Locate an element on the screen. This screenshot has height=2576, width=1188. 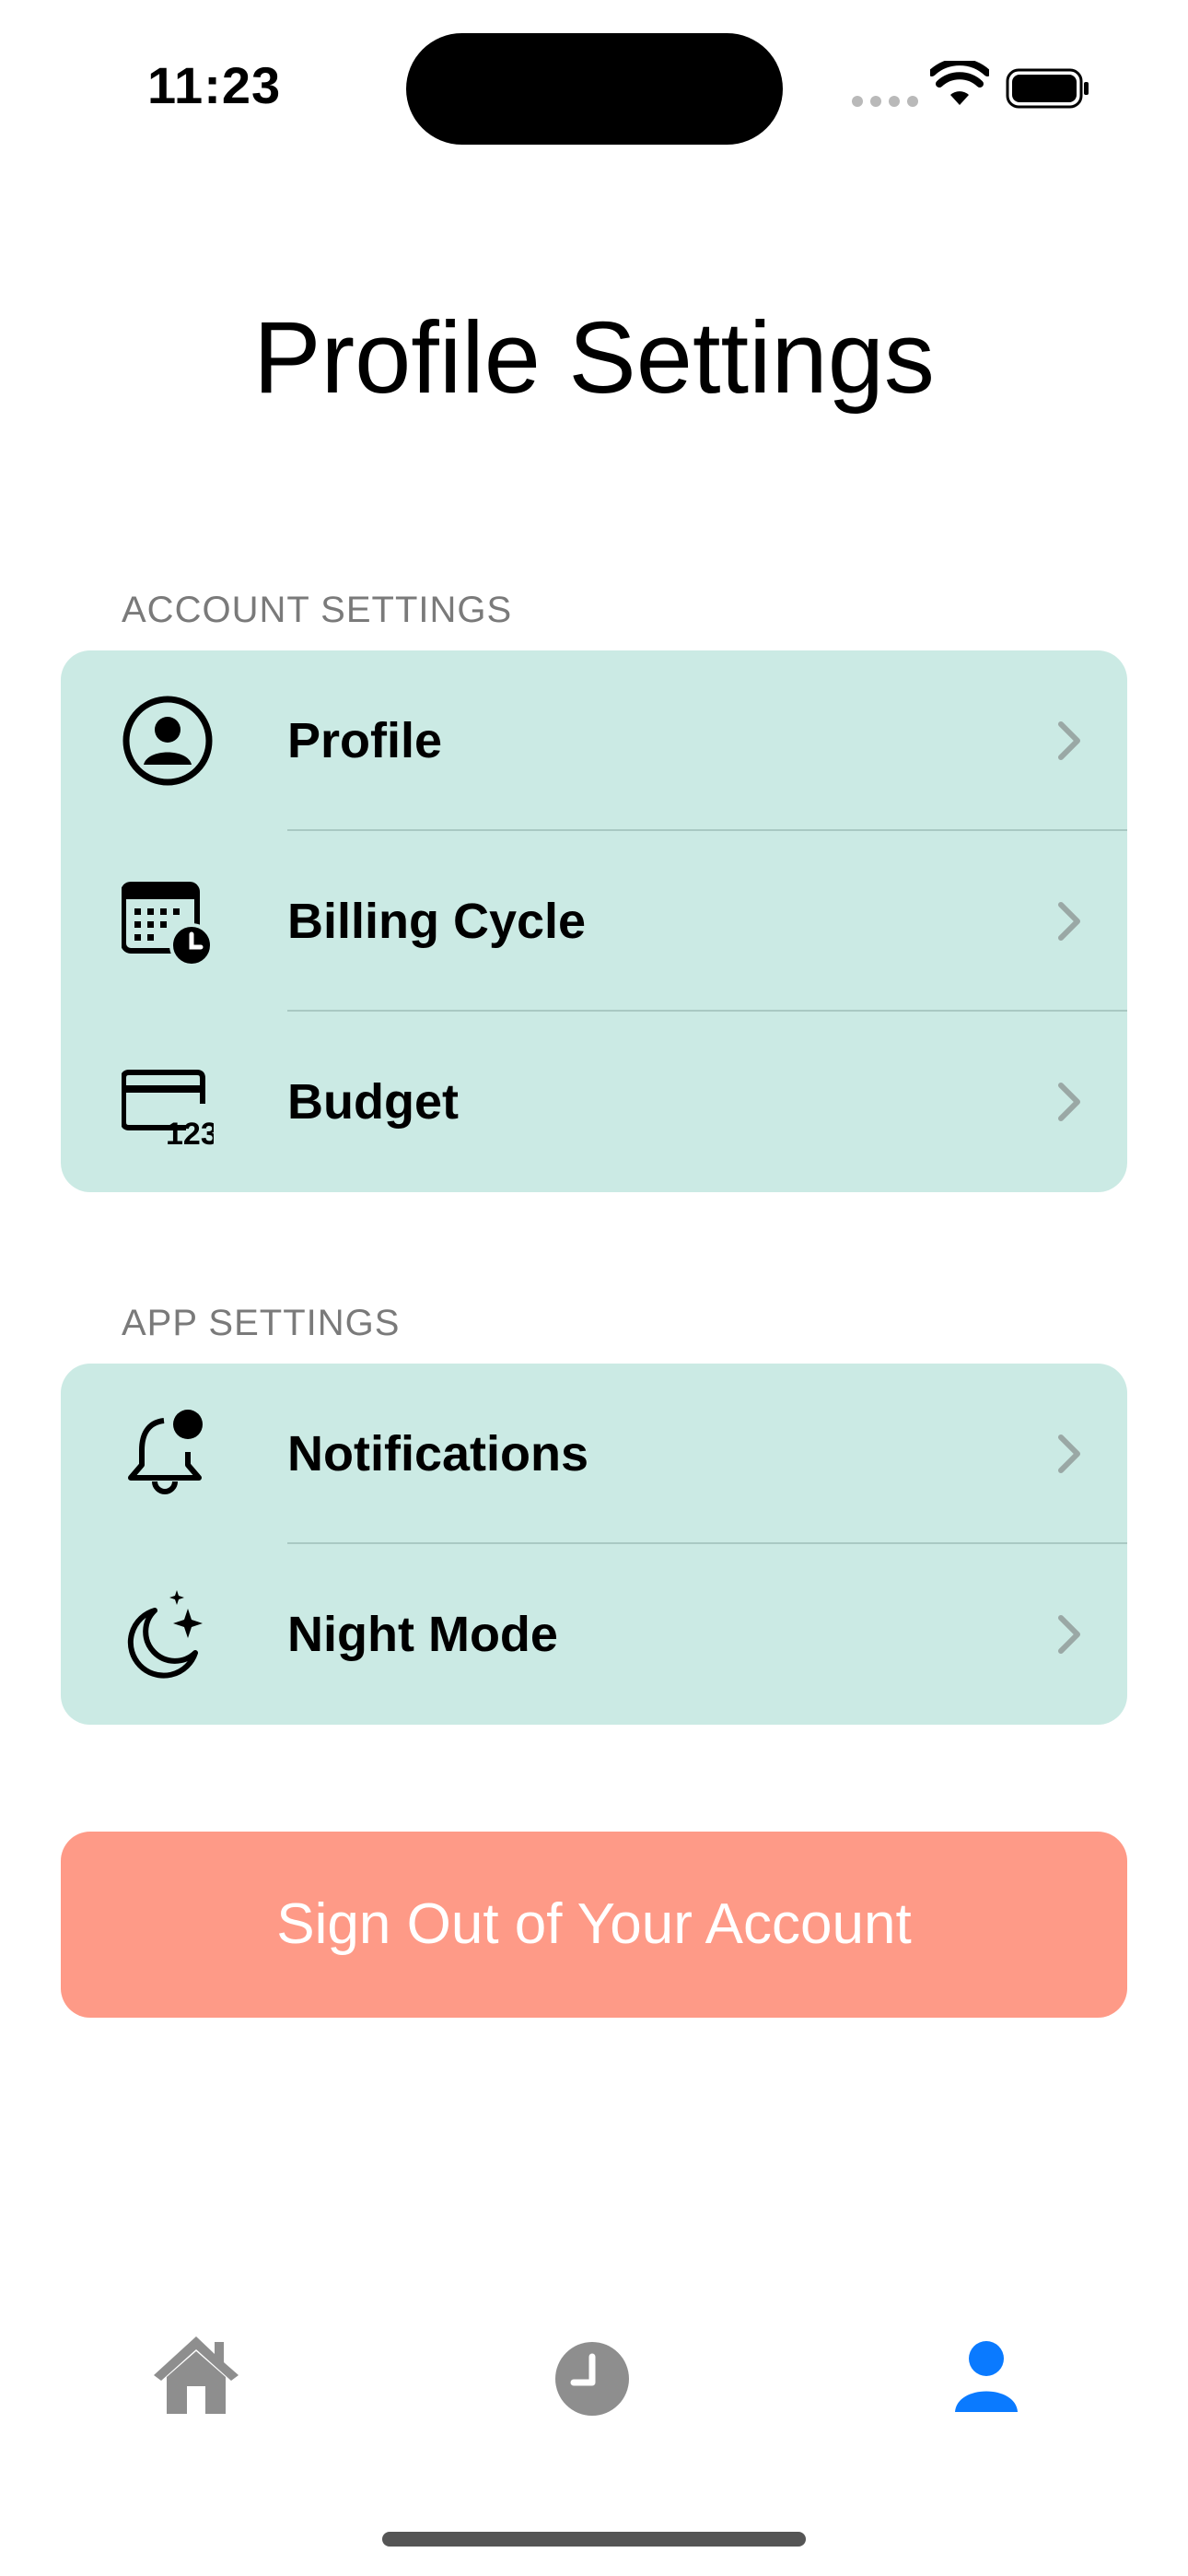
settings-row-label: Notifications is located at coordinates (438, 1453).